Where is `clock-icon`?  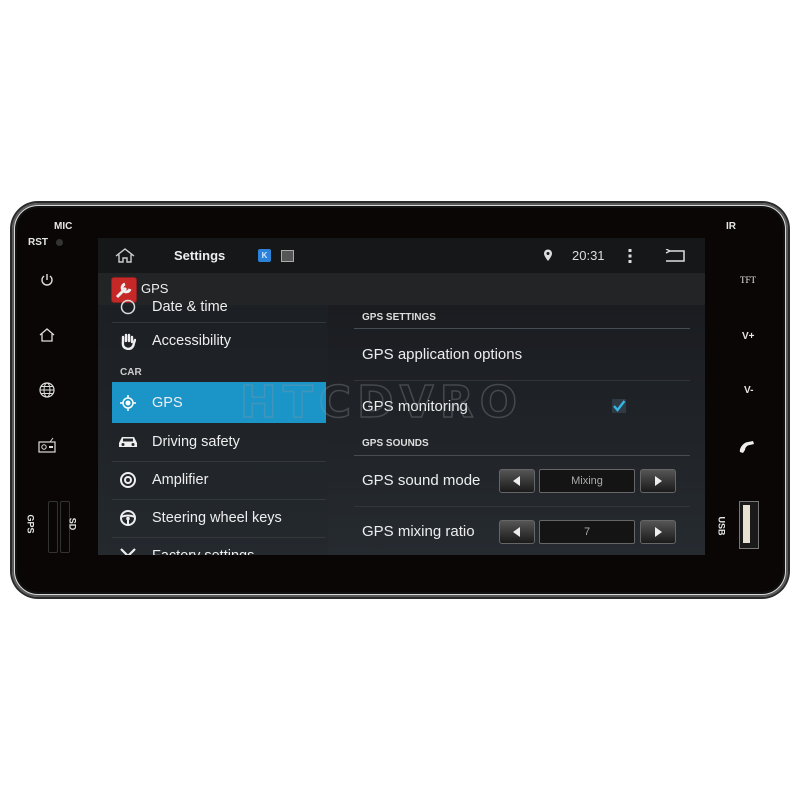
clock-icon is located at coordinates (128, 307).